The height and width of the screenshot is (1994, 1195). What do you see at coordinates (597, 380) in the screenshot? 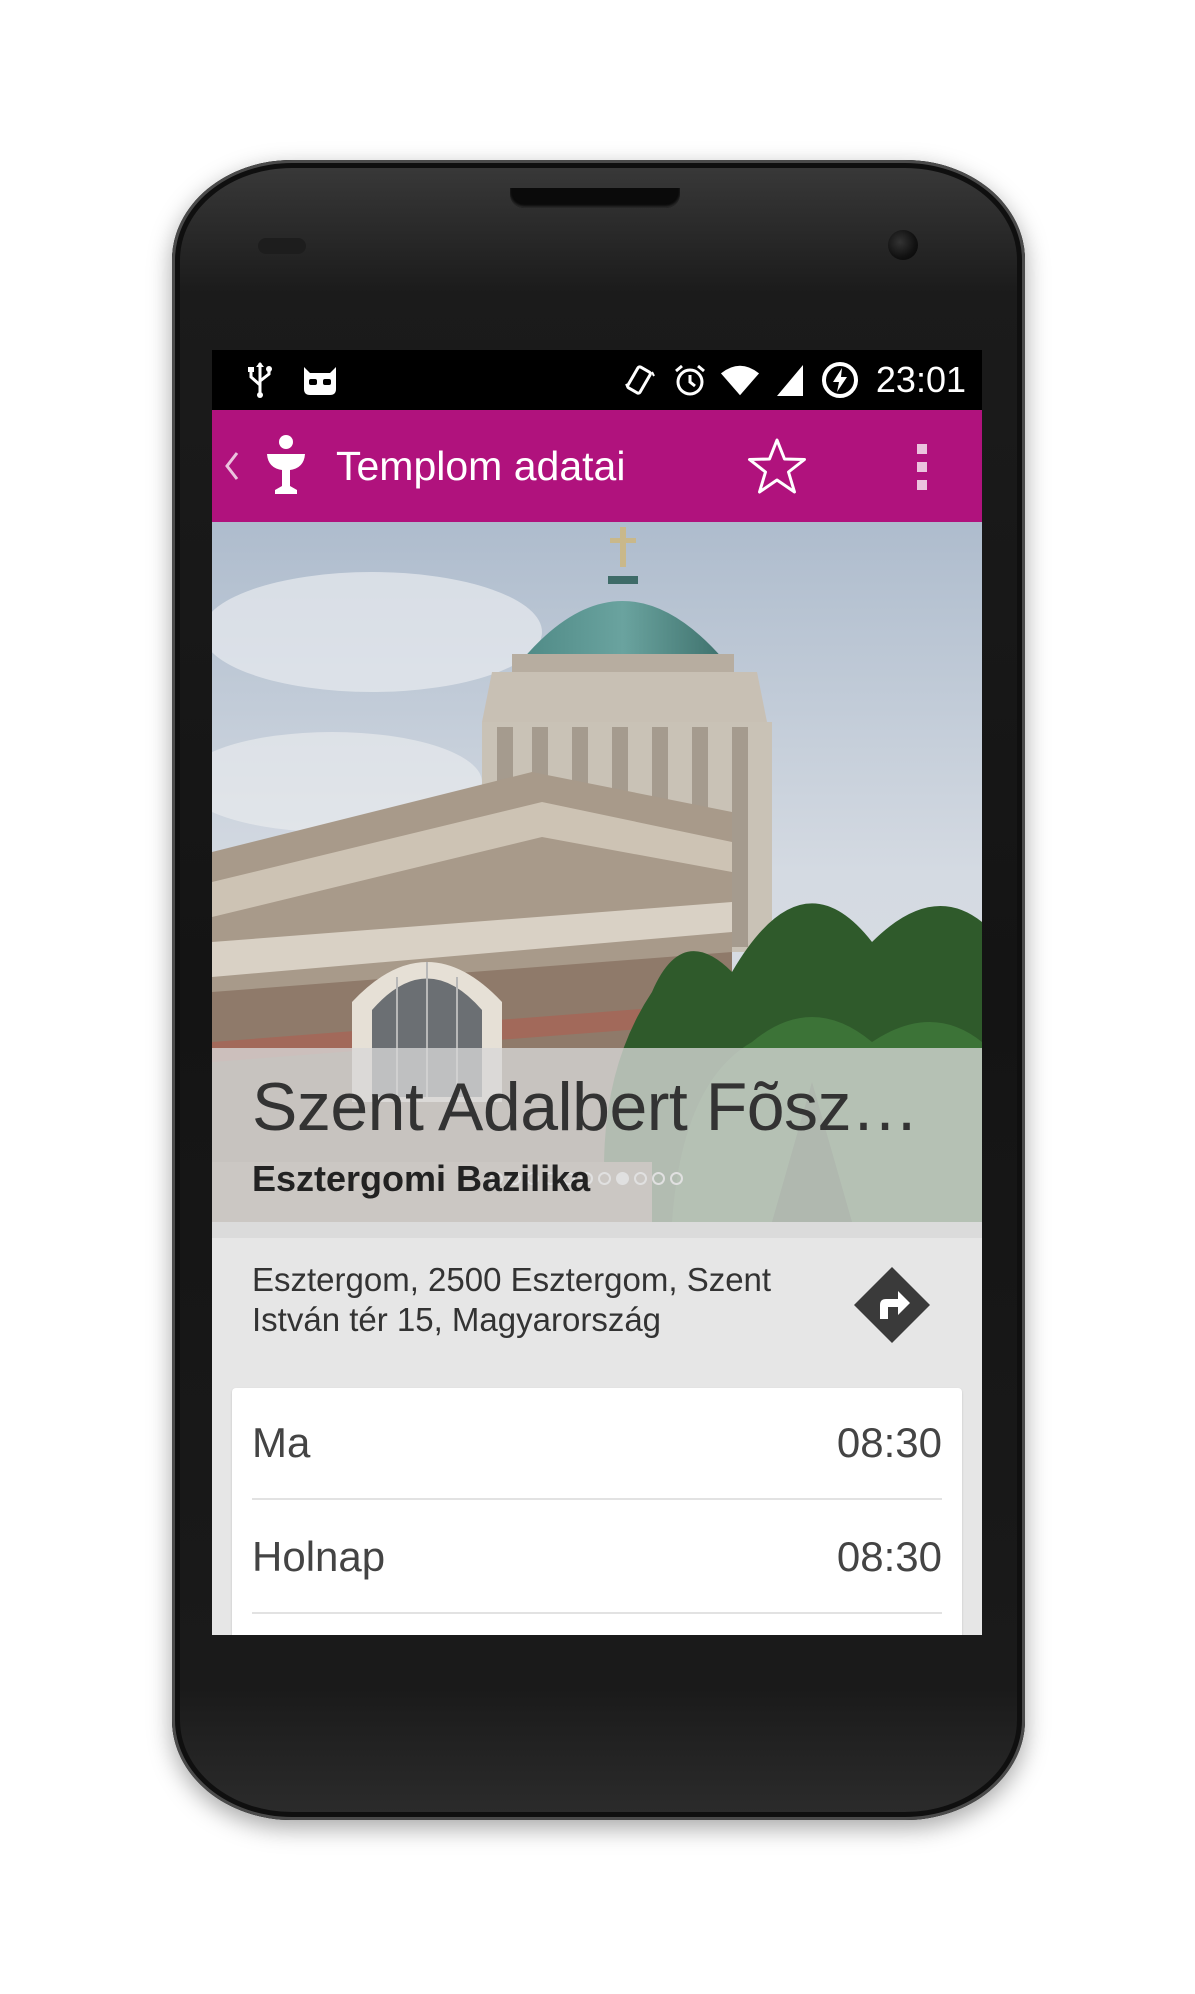
I see `status-bar: 23:01` at bounding box center [597, 380].